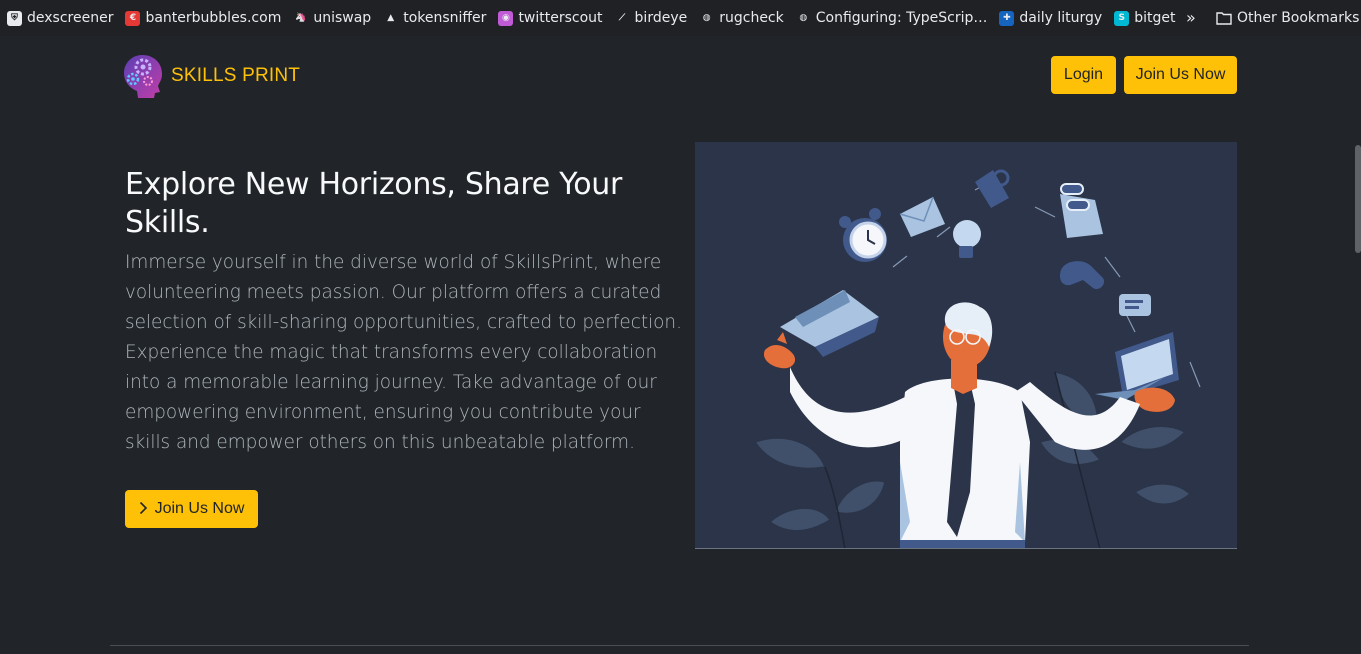  What do you see at coordinates (445, 18) in the screenshot?
I see `bookmark-label: tokensniffer` at bounding box center [445, 18].